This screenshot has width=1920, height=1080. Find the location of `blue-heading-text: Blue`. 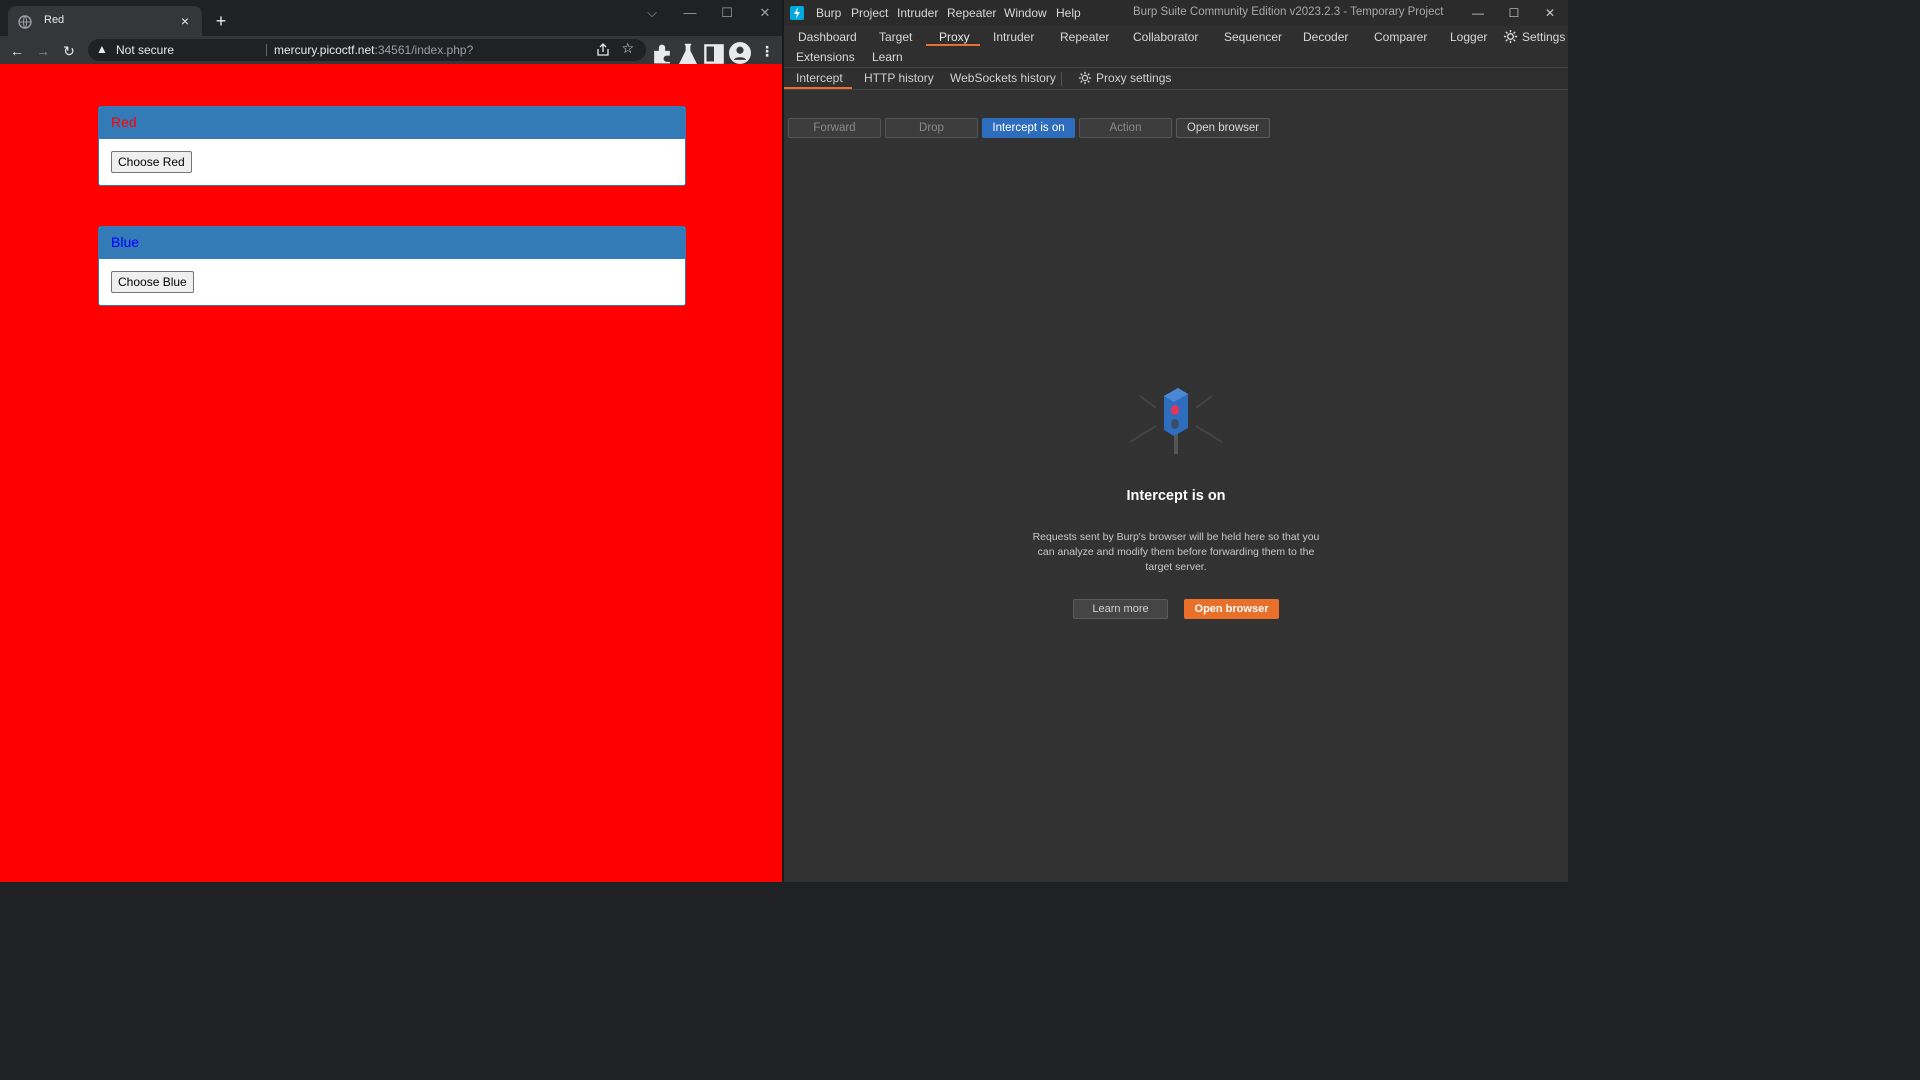

blue-heading-text: Blue is located at coordinates (125, 242).